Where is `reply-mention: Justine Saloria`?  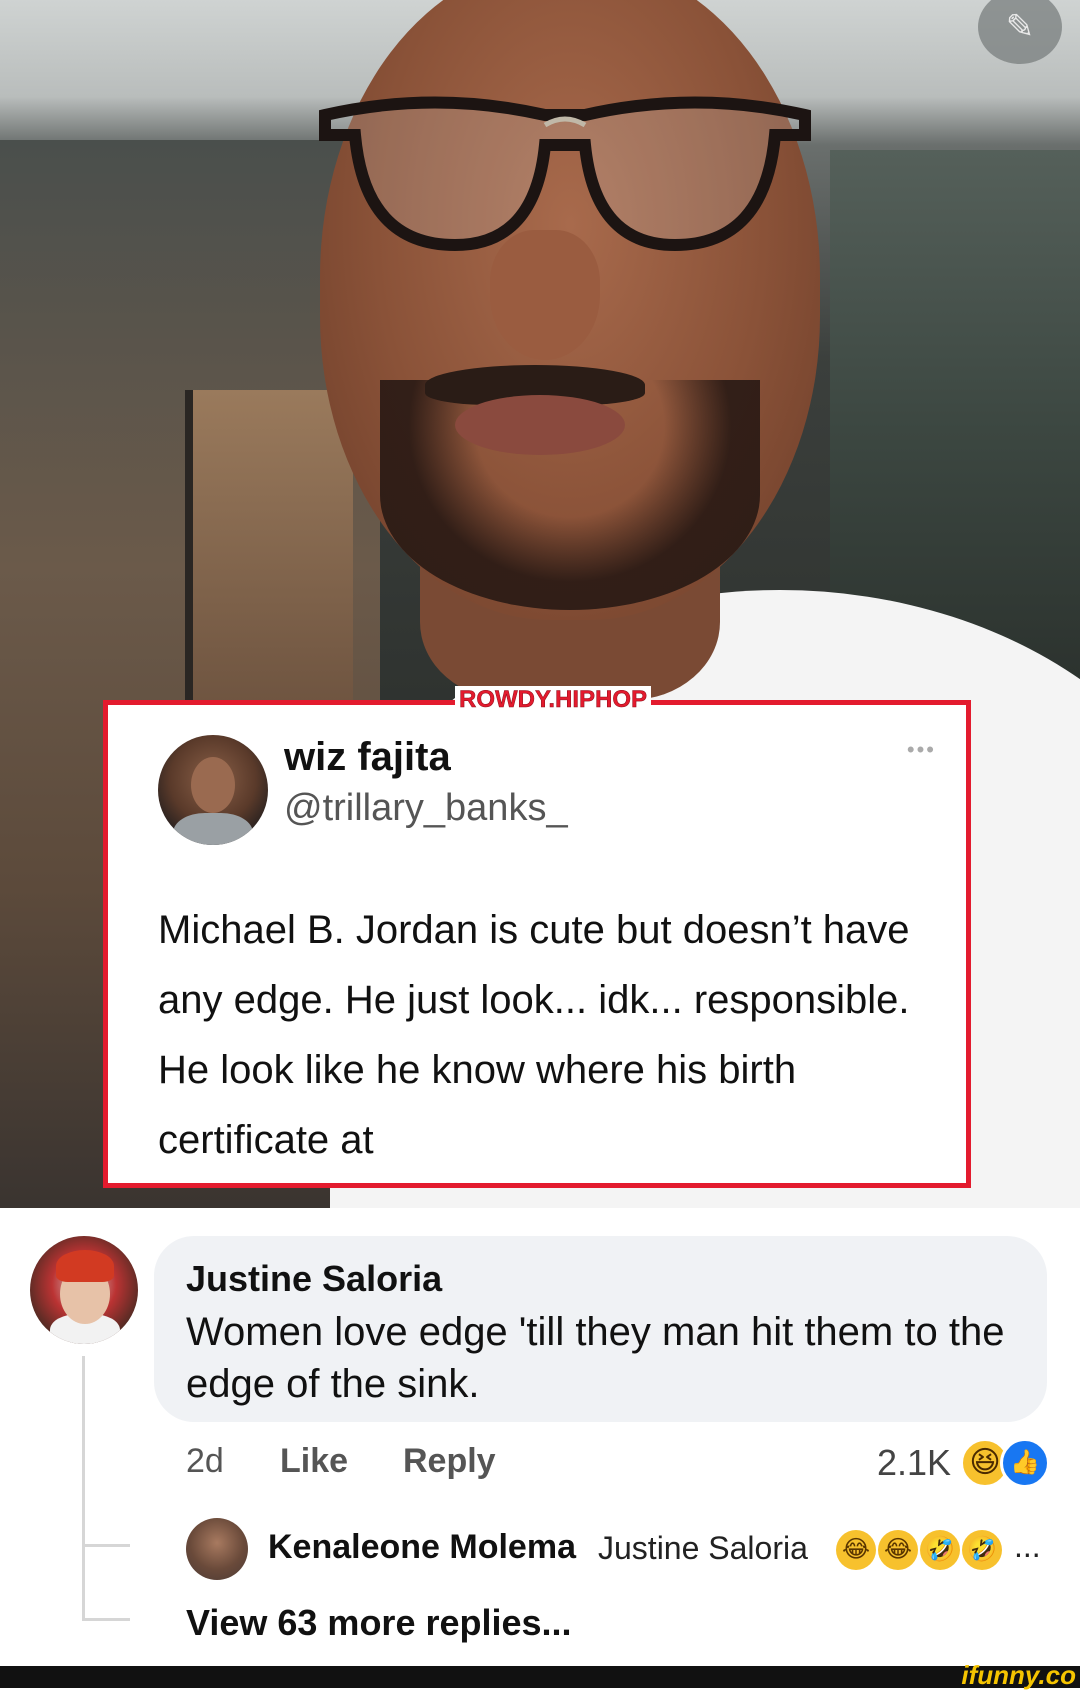 reply-mention: Justine Saloria is located at coordinates (703, 1548).